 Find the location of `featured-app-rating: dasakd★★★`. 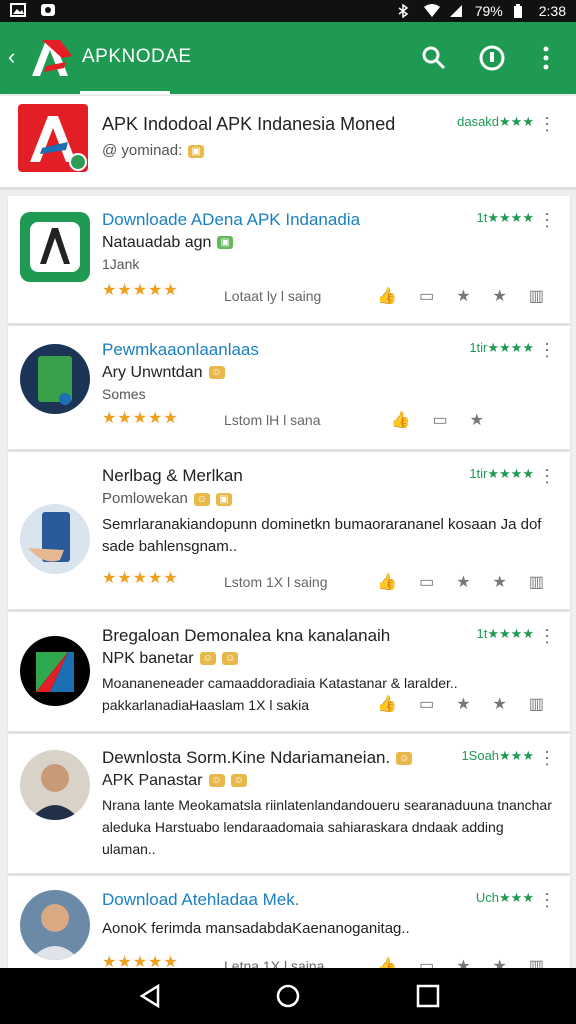

featured-app-rating: dasakd★★★ is located at coordinates (495, 121).